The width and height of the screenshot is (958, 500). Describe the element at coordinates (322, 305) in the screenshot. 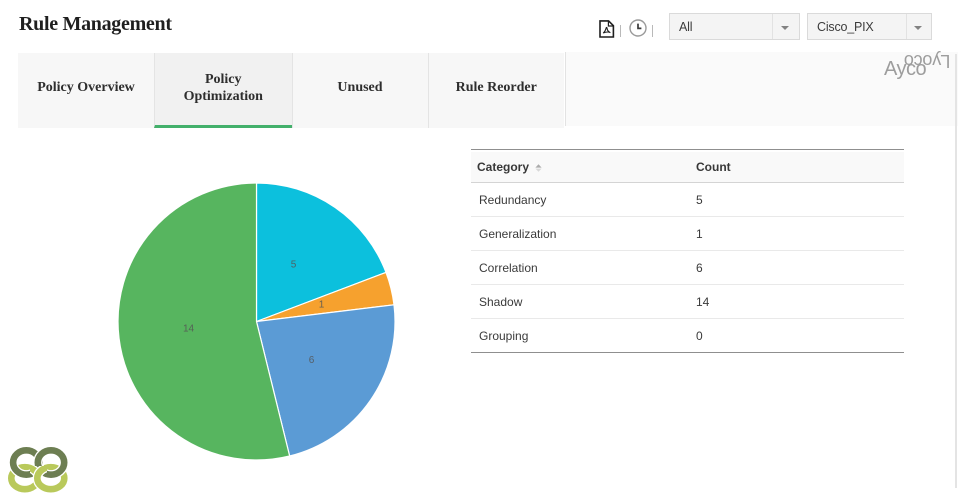

I see `svg-text: 1` at that location.